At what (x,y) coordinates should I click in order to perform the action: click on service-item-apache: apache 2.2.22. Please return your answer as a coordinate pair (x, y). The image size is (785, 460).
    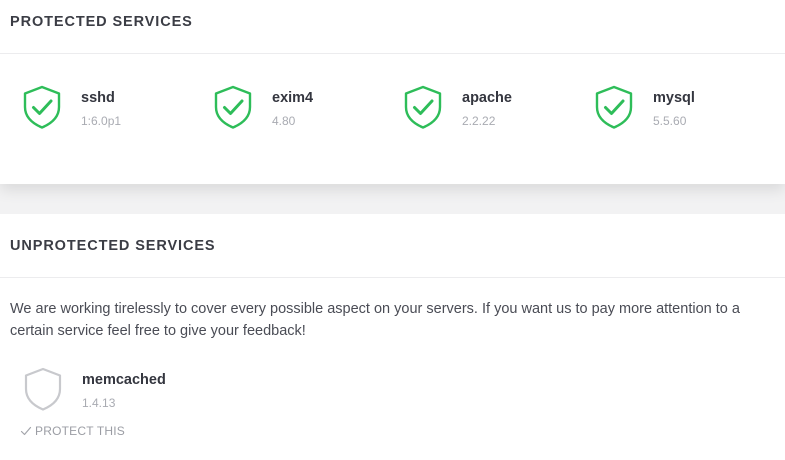
    Looking at the image, I should click on (457, 107).